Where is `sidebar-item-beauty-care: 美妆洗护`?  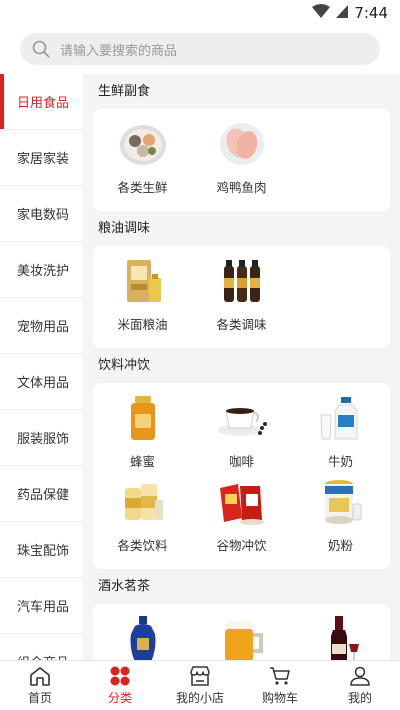 sidebar-item-beauty-care: 美妆洗护 is located at coordinates (41, 270).